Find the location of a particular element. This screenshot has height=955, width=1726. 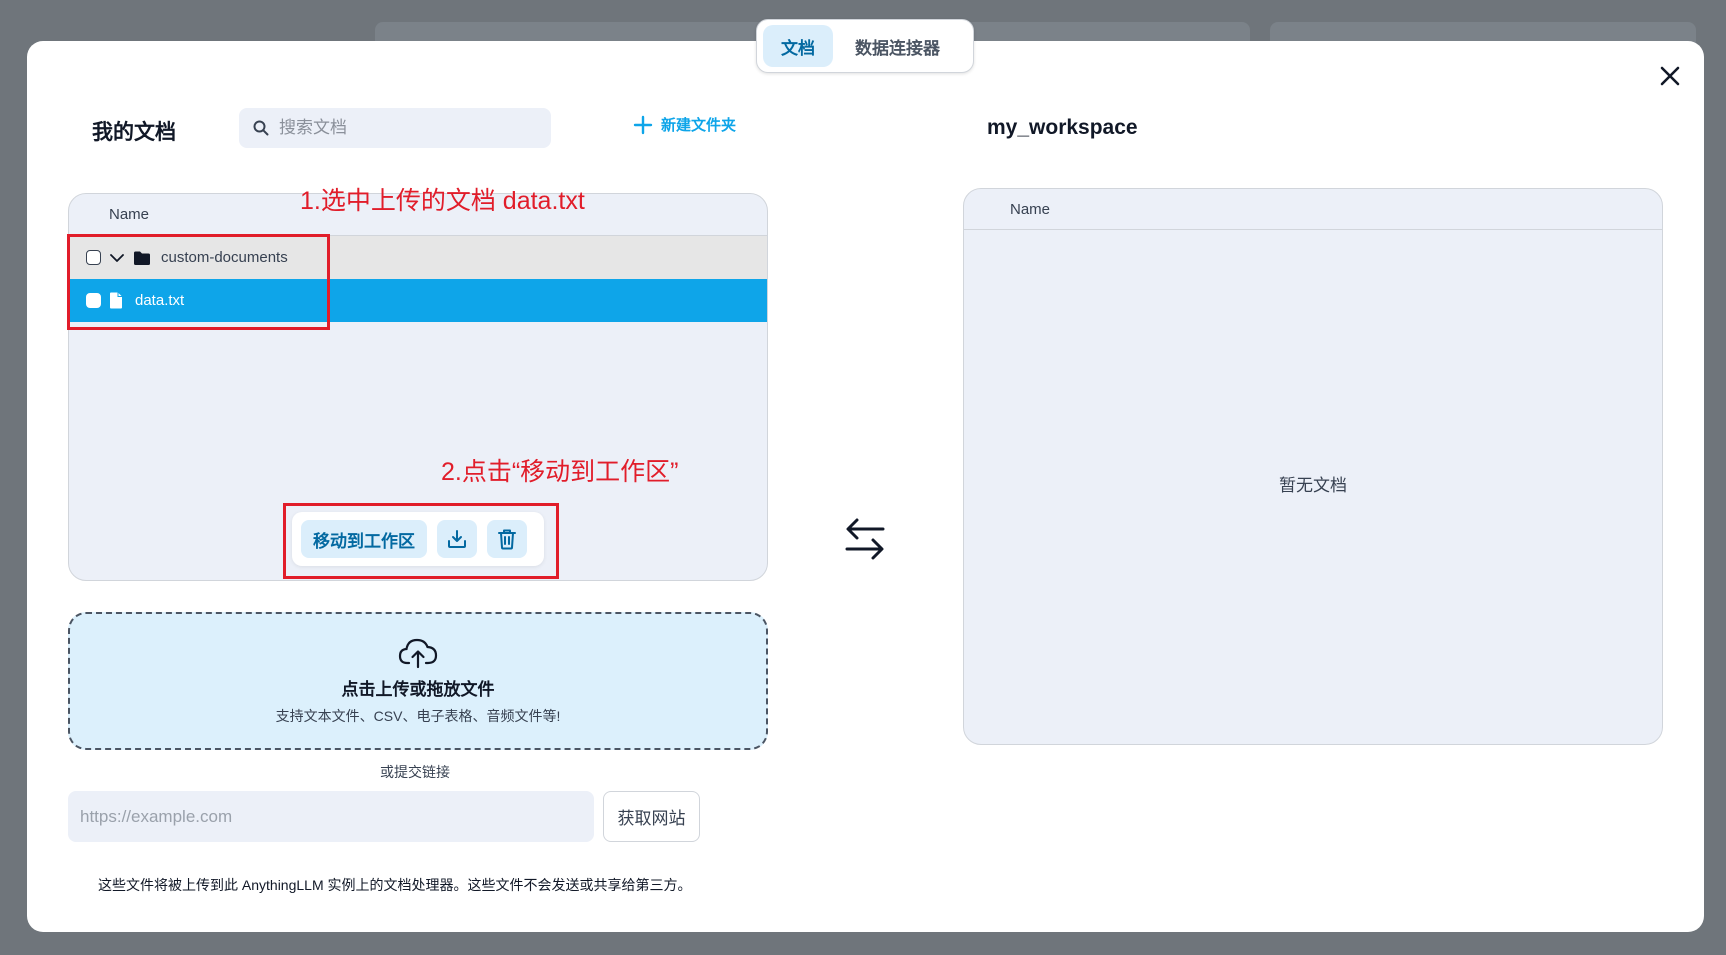

upload-dropzone: 点击上传或拖放文件 支持文本文件、CSV、电子表格、音频文件等! is located at coordinates (418, 681).